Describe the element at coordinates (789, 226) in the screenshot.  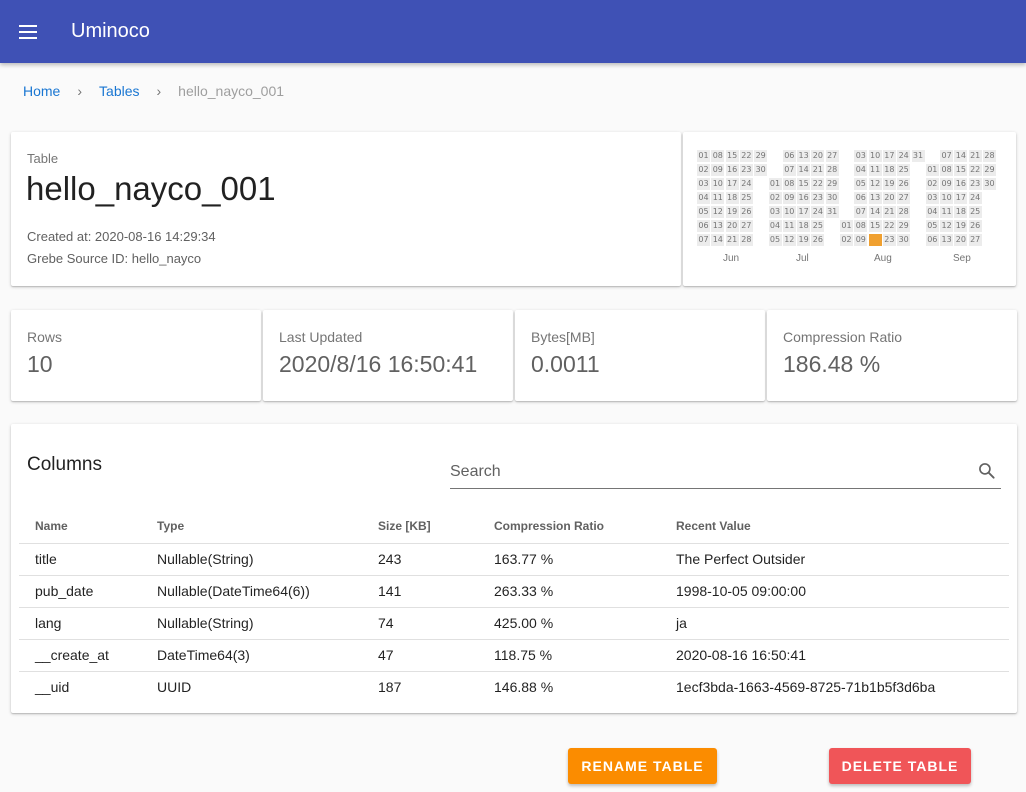
I see `calendar-day: 11` at that location.